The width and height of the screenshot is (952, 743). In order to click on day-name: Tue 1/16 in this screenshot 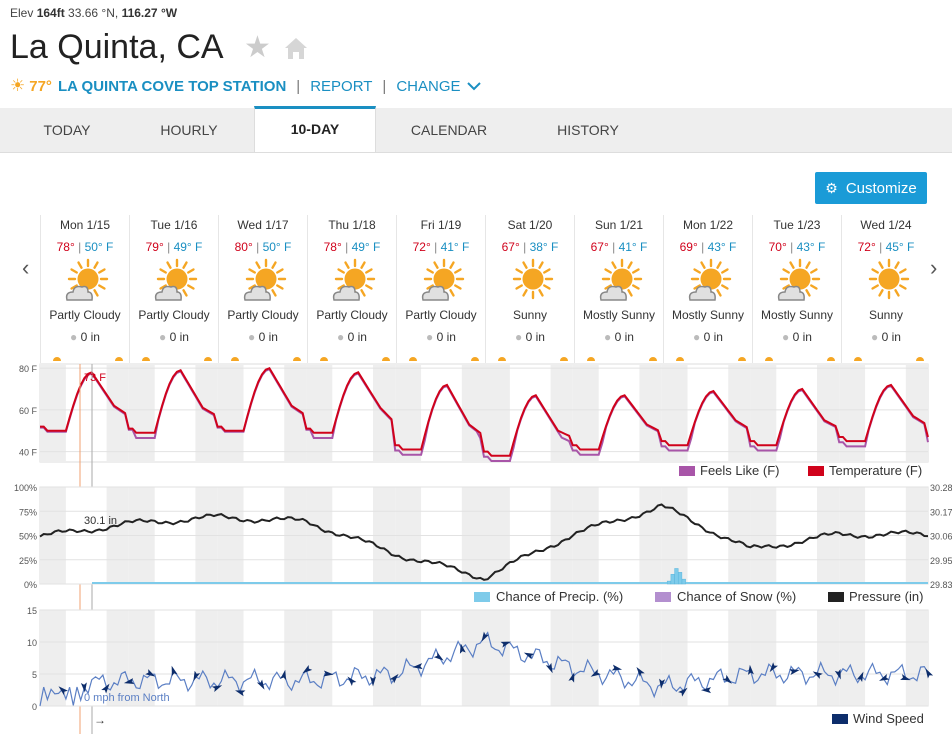, I will do `click(174, 225)`.